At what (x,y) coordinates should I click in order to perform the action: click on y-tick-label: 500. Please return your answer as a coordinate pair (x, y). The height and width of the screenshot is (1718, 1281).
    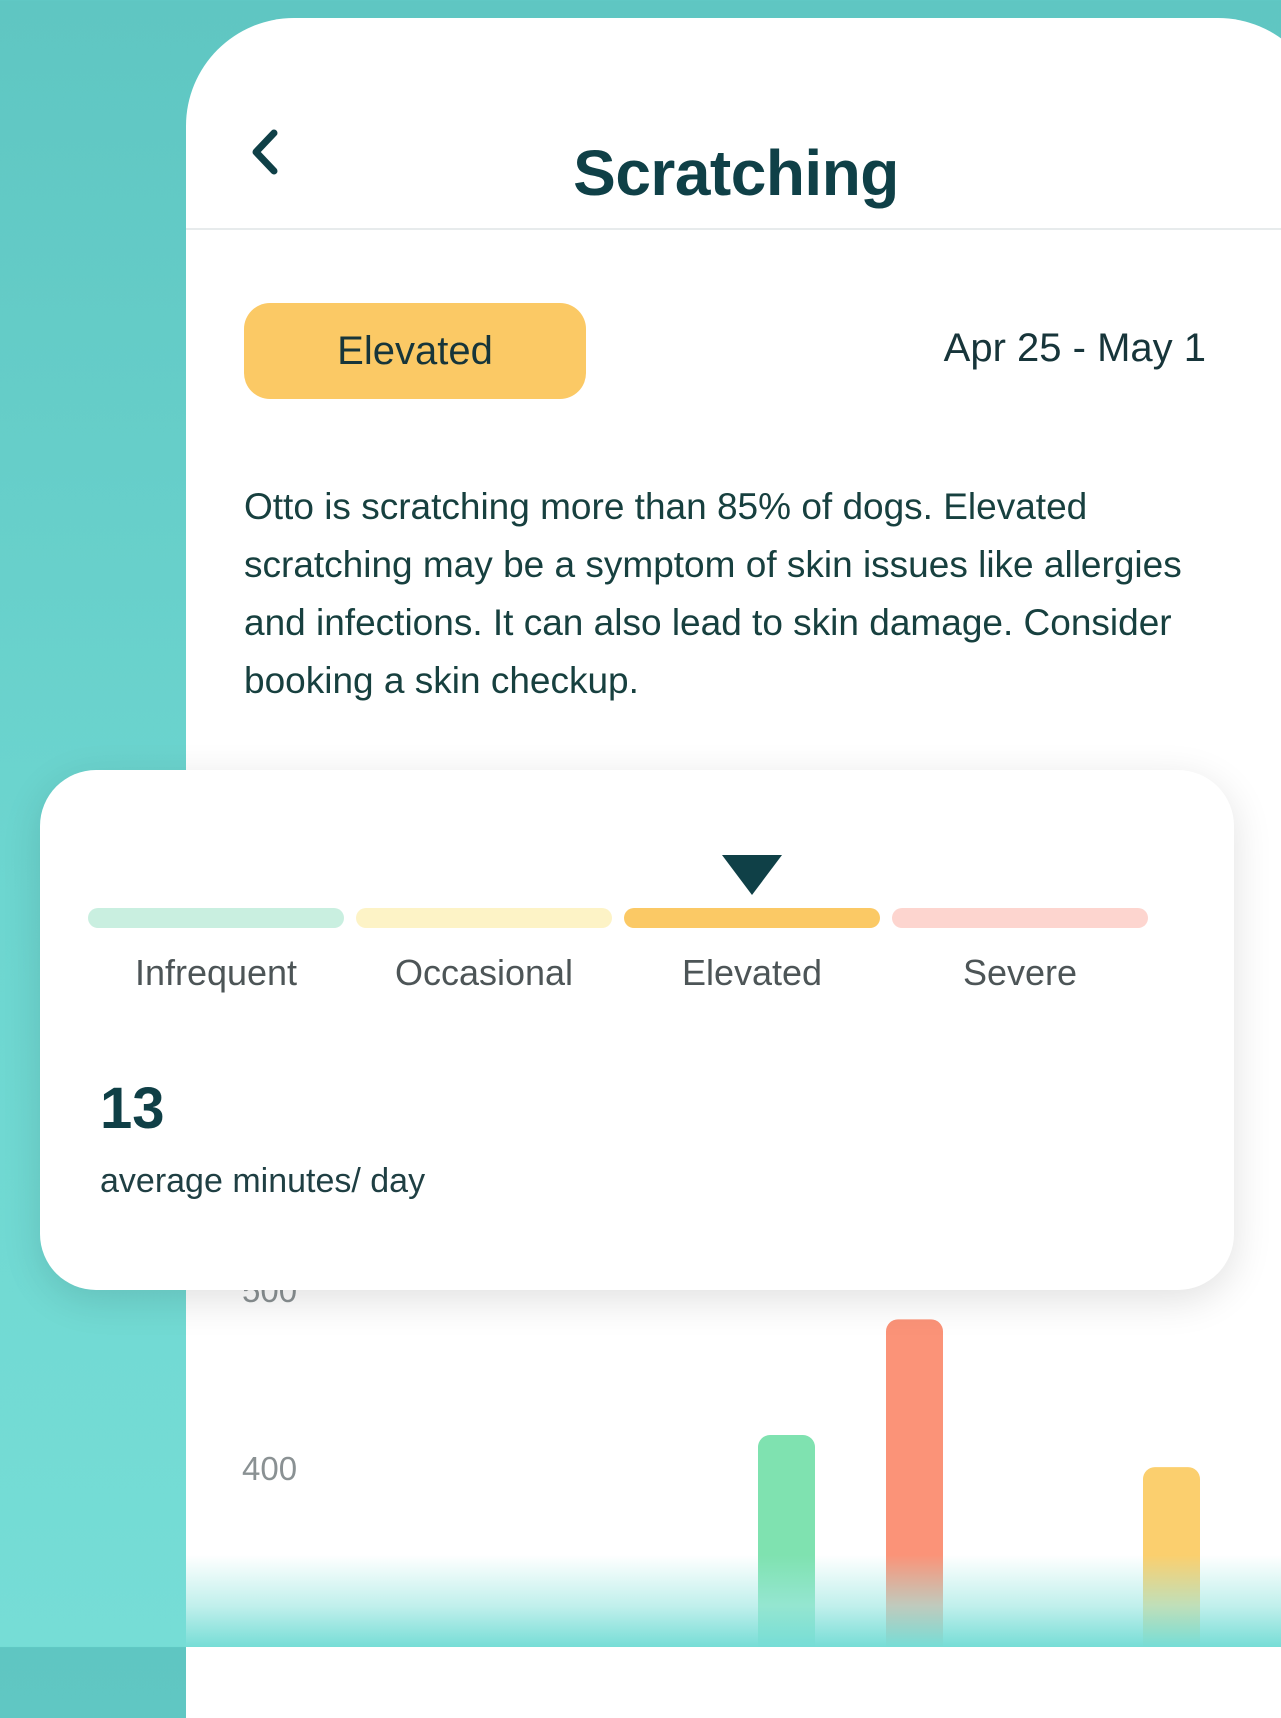
    Looking at the image, I should click on (269, 1299).